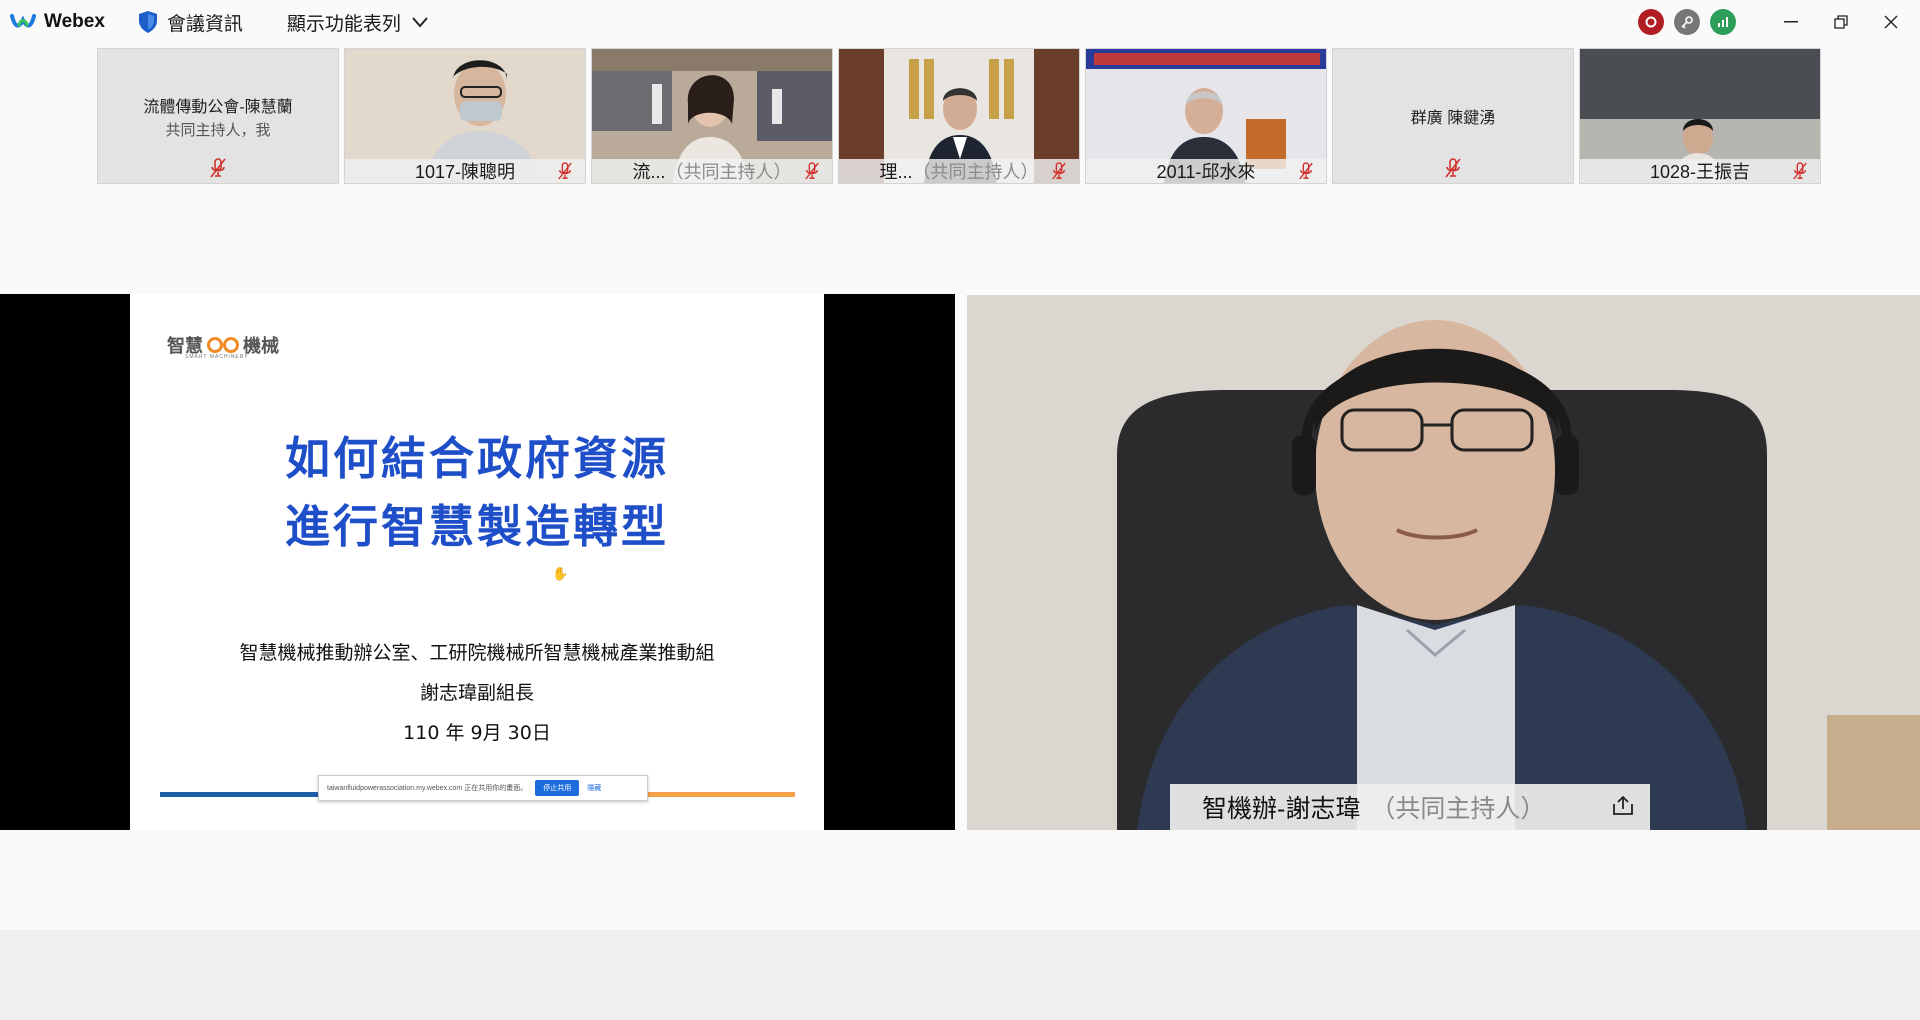  I want to click on participant-label-bar: 2011-邱水來, so click(1206, 171).